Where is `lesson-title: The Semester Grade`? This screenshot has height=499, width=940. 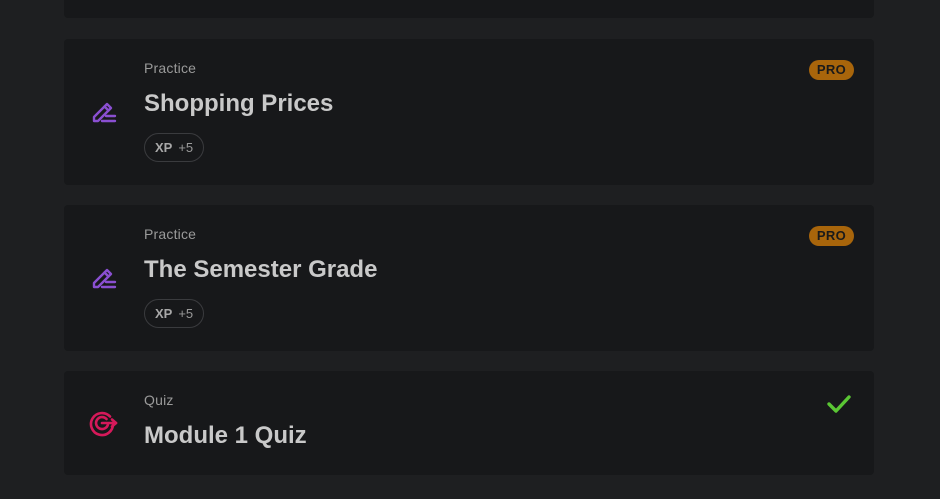 lesson-title: The Semester Grade is located at coordinates (260, 270).